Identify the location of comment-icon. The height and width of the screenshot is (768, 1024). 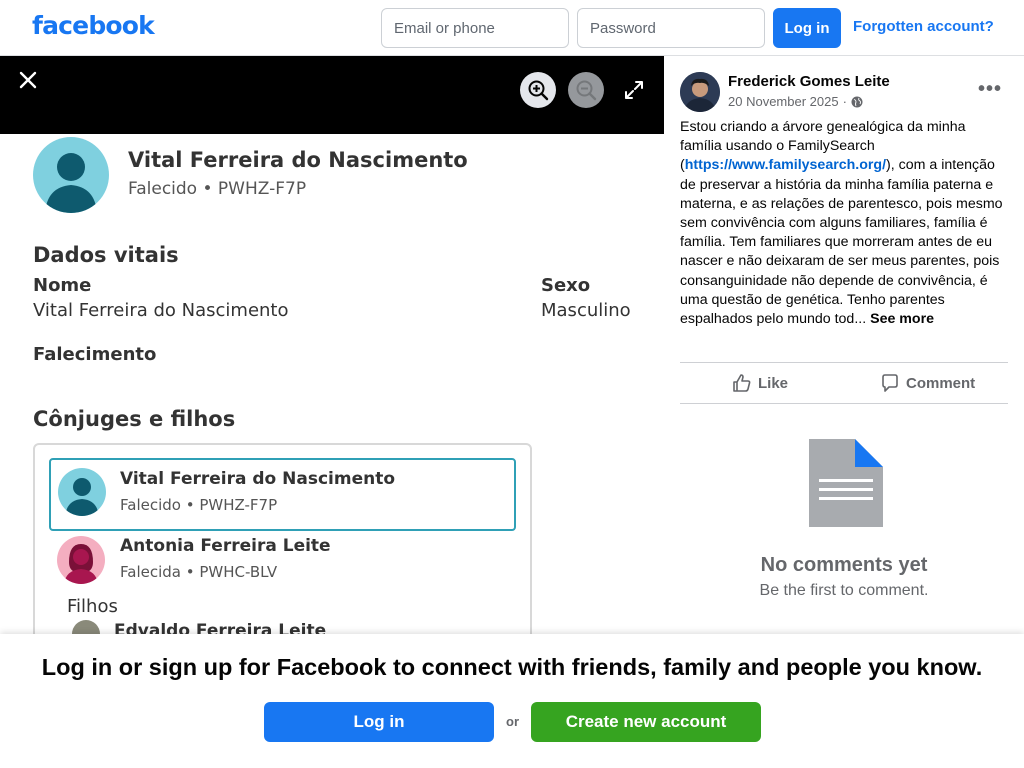
(890, 383).